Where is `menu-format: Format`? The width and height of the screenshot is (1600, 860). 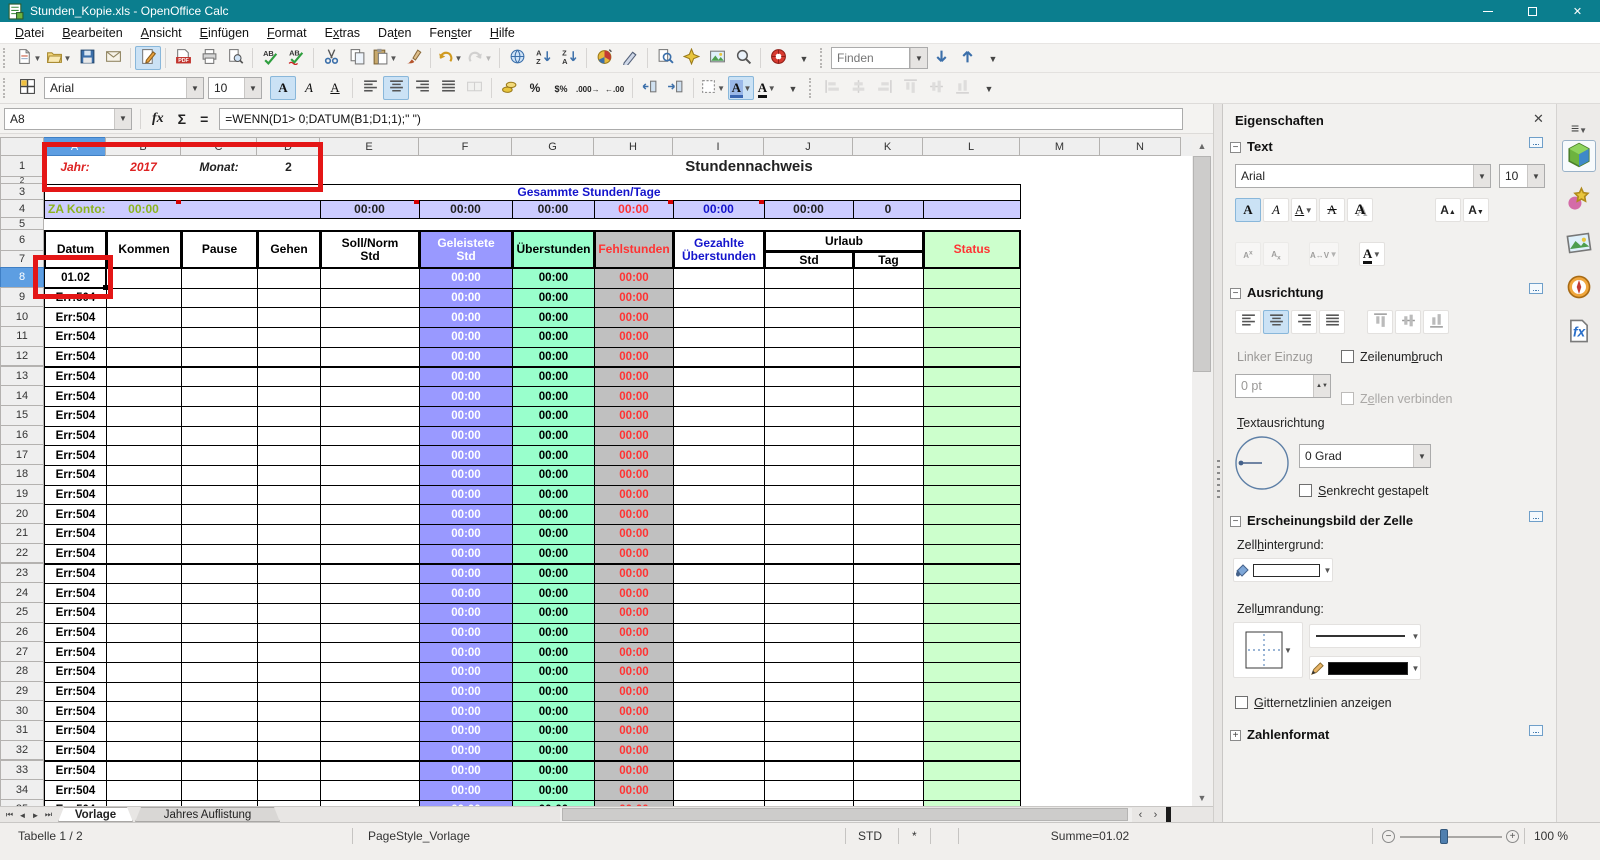
menu-format: Format is located at coordinates (287, 33).